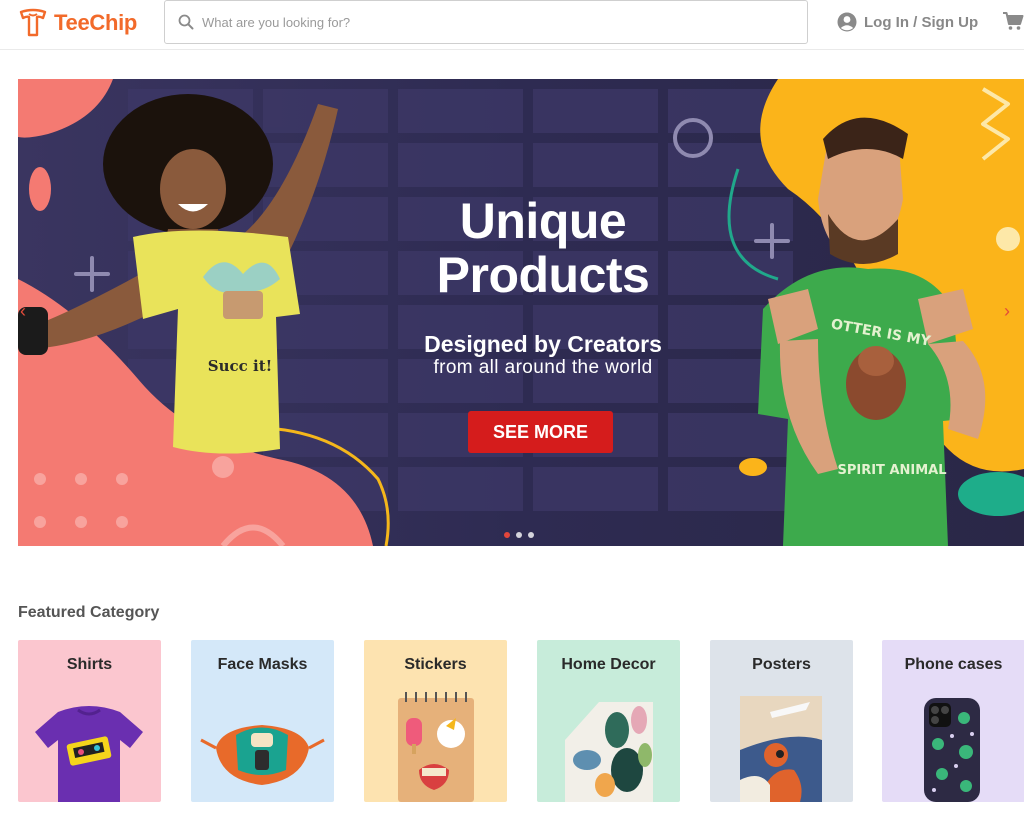  Describe the element at coordinates (186, 22) in the screenshot. I see `search-icon` at that location.